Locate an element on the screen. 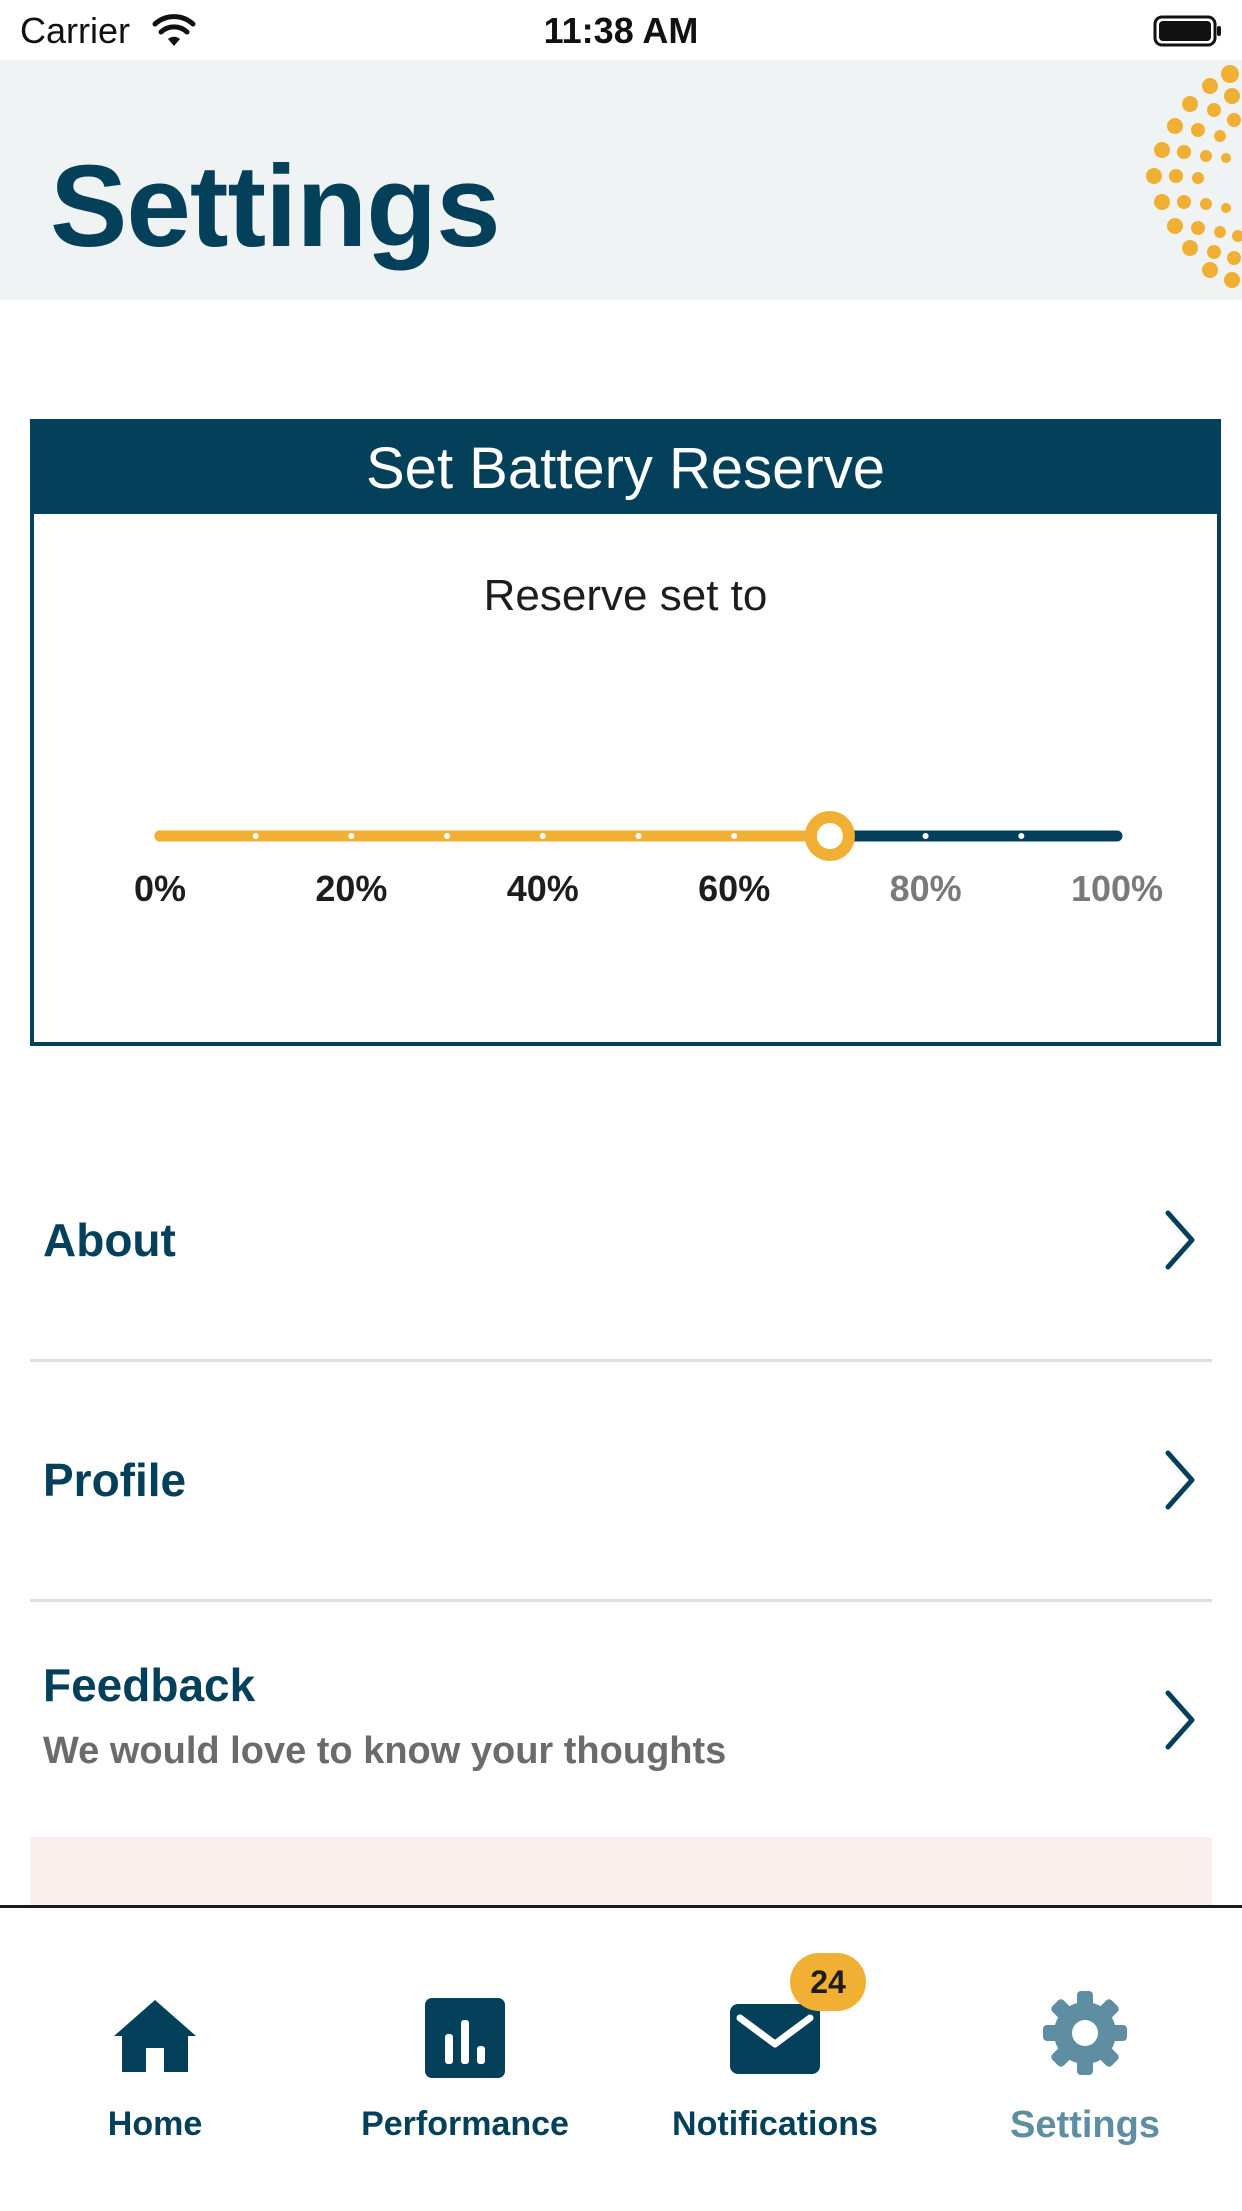 The image size is (1242, 2211). slider-tick-label: 0% is located at coordinates (160, 888).